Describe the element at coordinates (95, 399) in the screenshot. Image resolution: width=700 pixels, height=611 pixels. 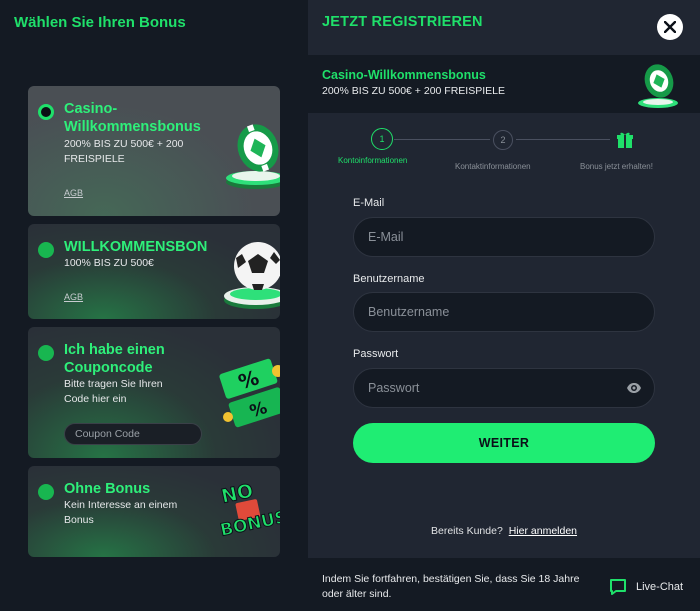
I see `bonus-desc-line: Code hier ein` at that location.